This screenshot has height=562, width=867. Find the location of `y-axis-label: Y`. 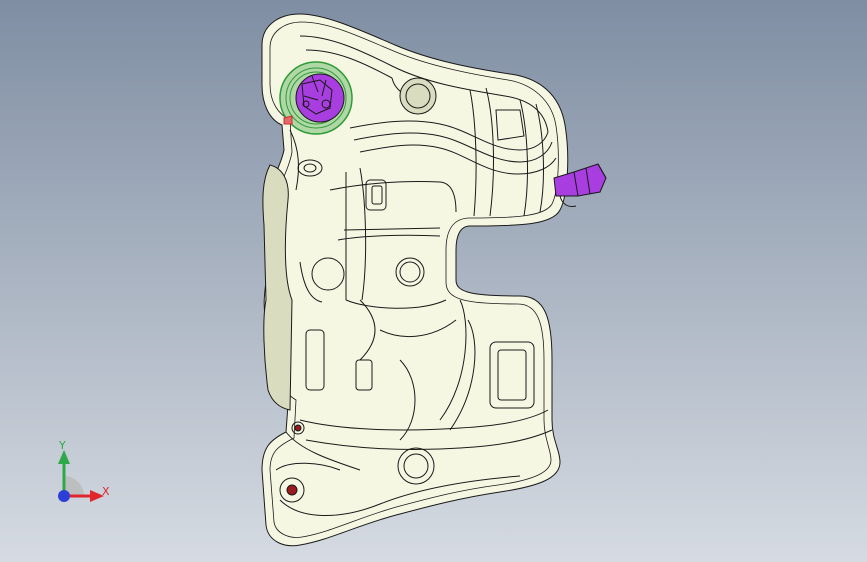

y-axis-label: Y is located at coordinates (62, 445).